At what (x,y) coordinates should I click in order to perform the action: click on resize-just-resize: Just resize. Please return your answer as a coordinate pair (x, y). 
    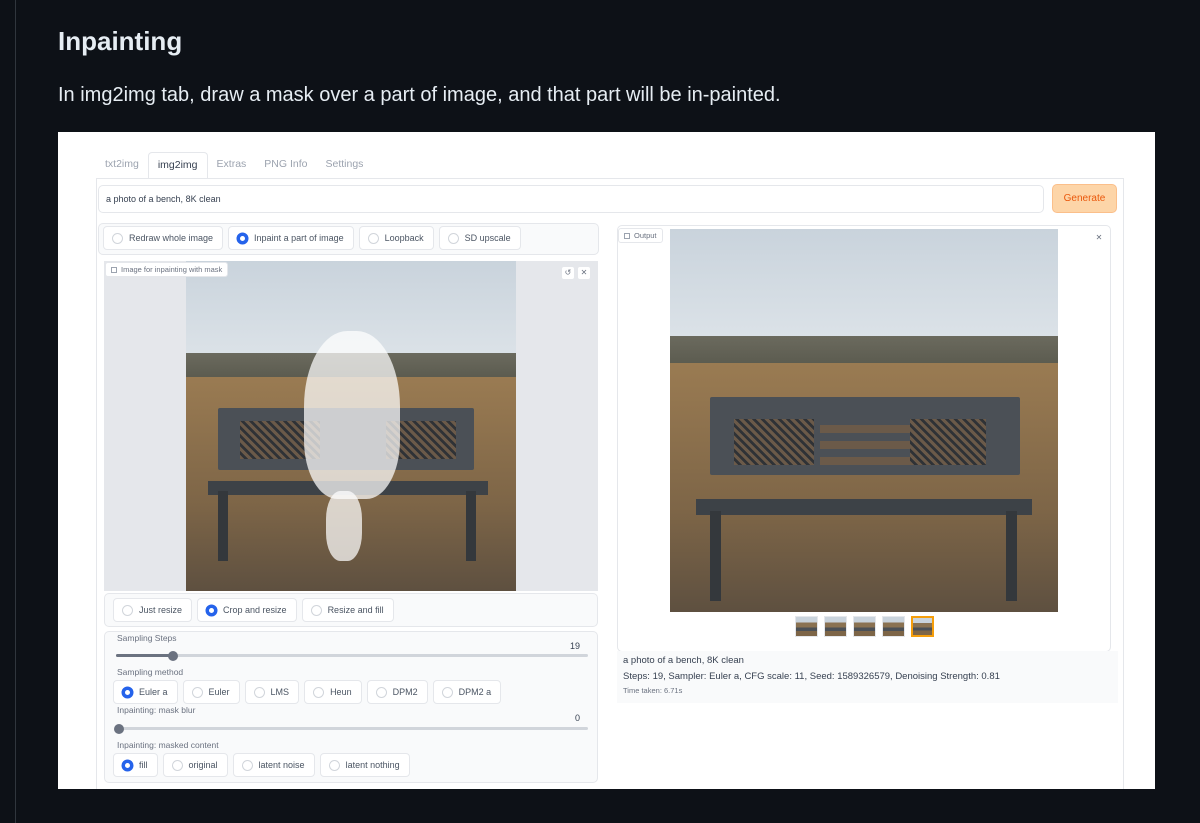
    Looking at the image, I should click on (153, 610).